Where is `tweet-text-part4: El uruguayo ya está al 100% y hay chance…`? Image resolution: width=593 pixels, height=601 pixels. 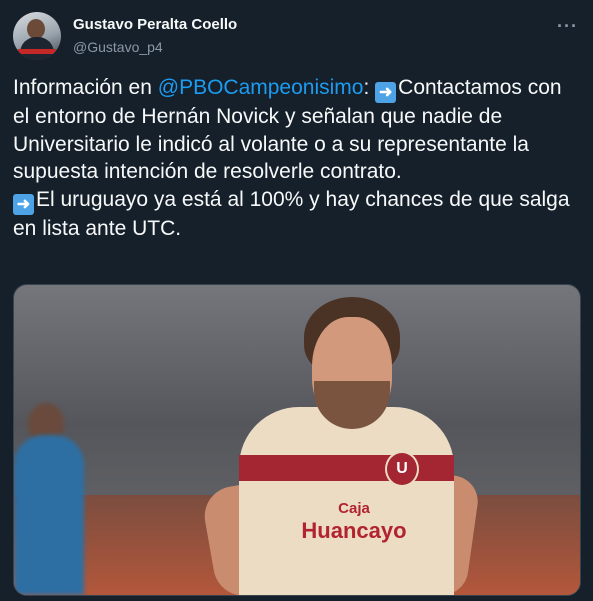 tweet-text-part4: El uruguayo ya está al 100% y hay chance… is located at coordinates (291, 213).